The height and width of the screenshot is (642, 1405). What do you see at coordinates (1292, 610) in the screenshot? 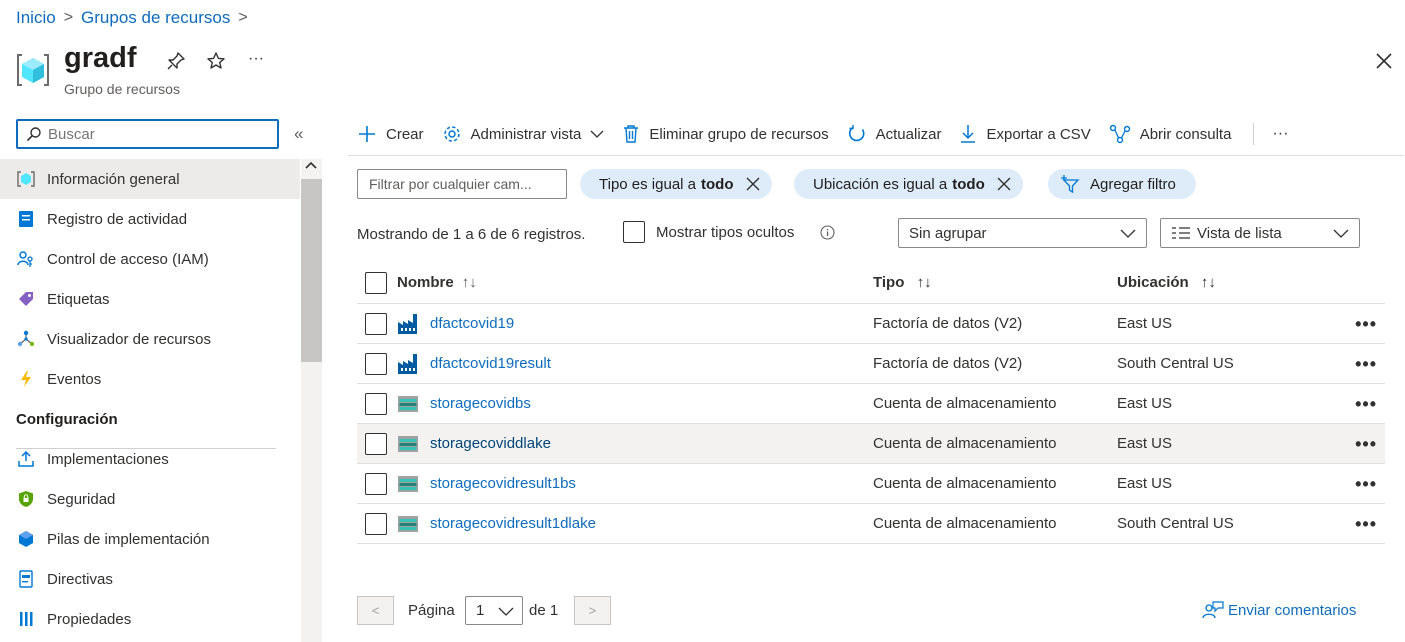
I see `feedback-label: Enviar comentarios` at bounding box center [1292, 610].